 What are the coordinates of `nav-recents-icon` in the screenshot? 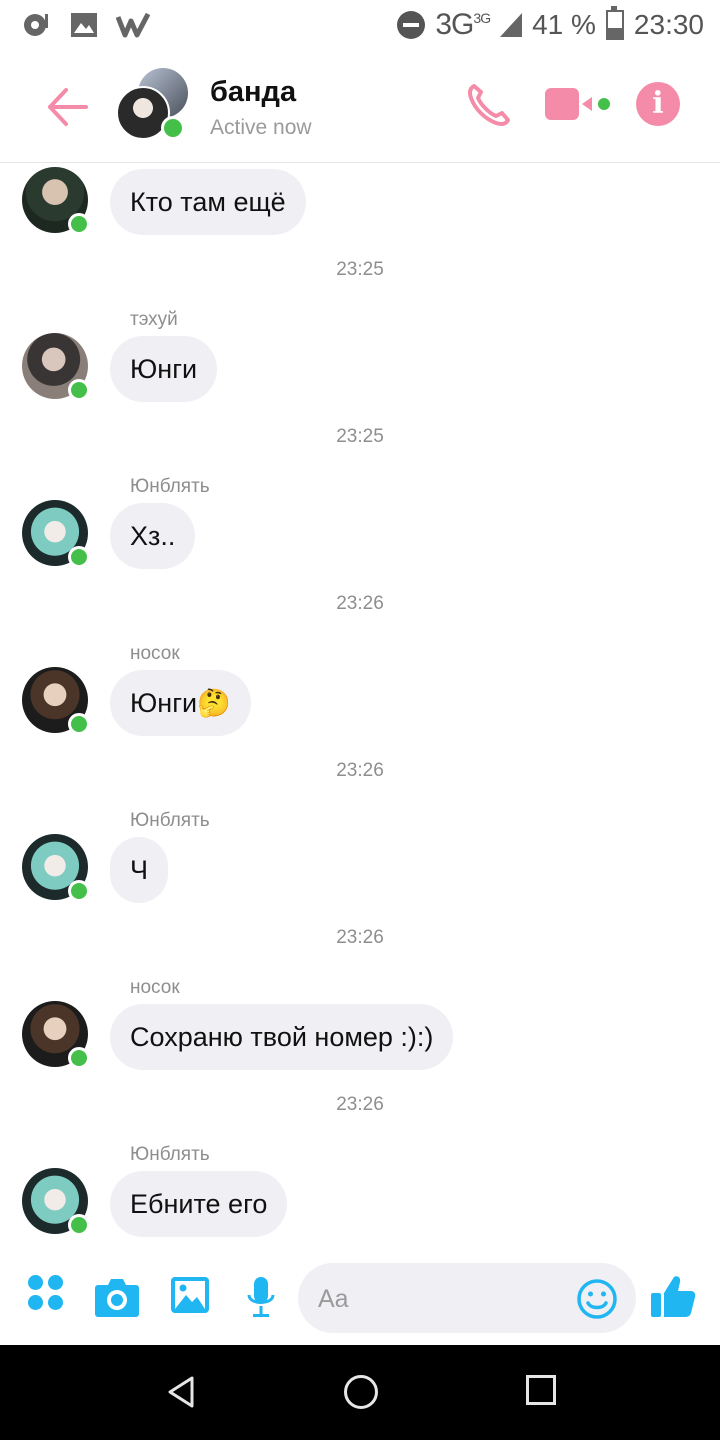 It's located at (541, 1390).